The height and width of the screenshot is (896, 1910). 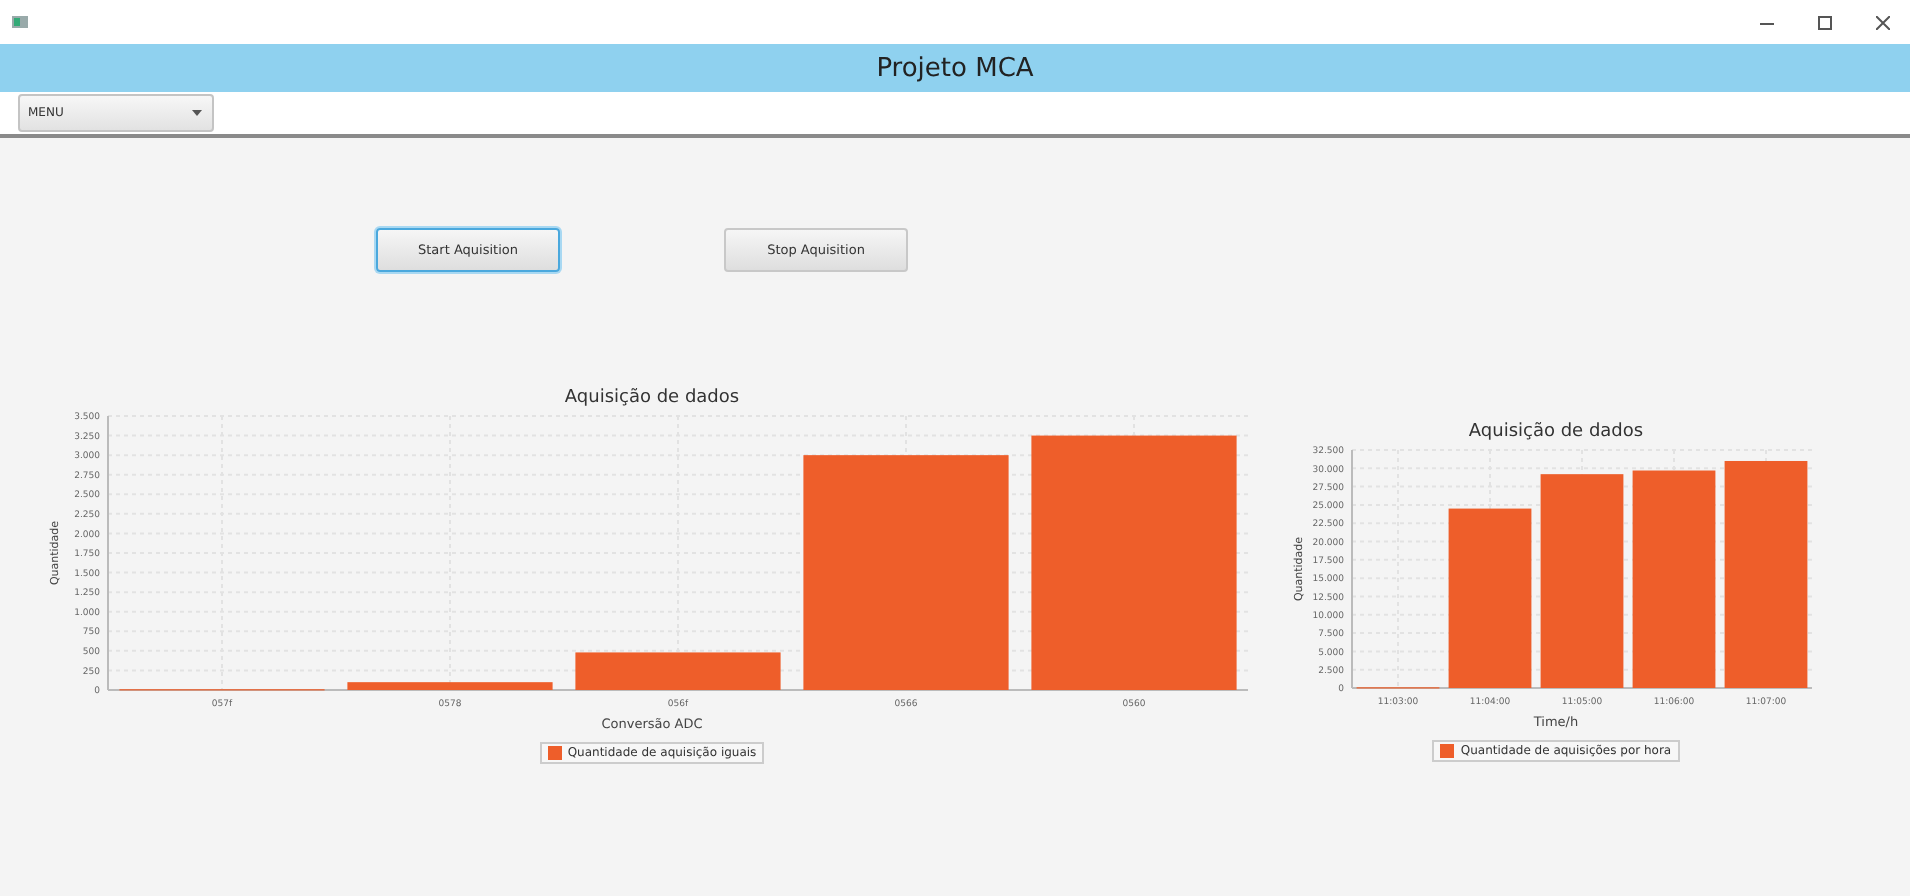 I want to click on window-title: Projeto MCA, so click(x=955, y=68).